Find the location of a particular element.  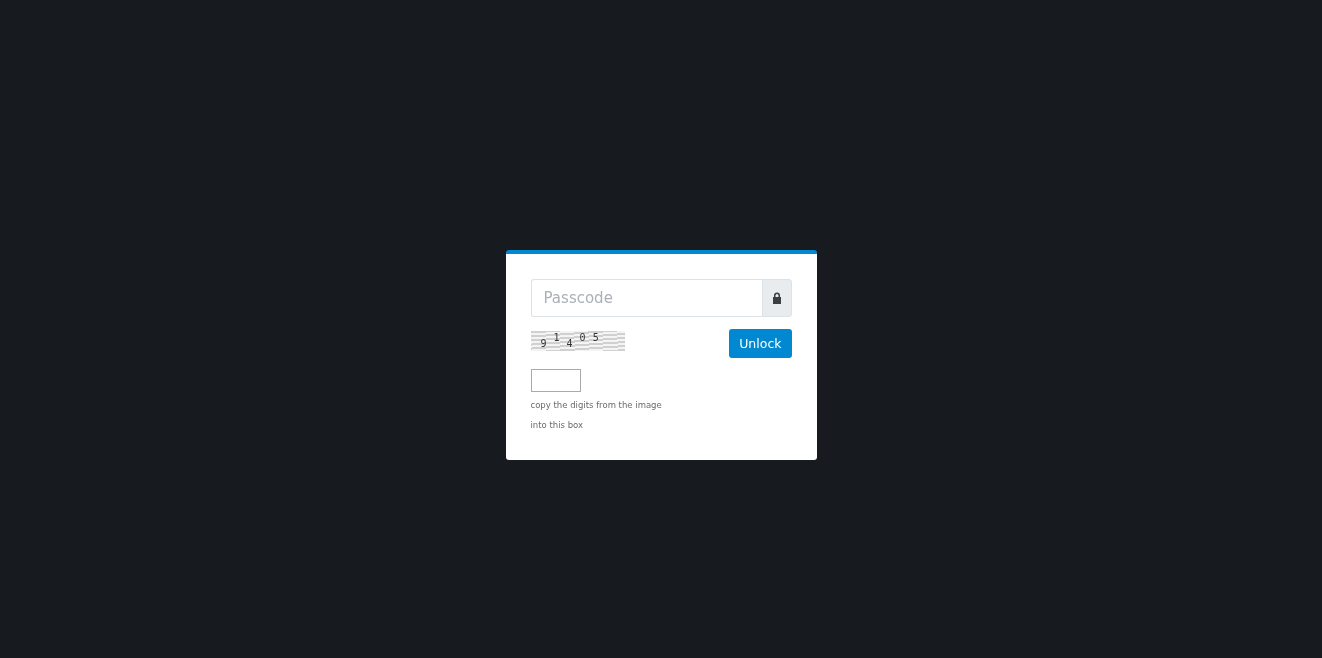

lock-icon is located at coordinates (776, 298).